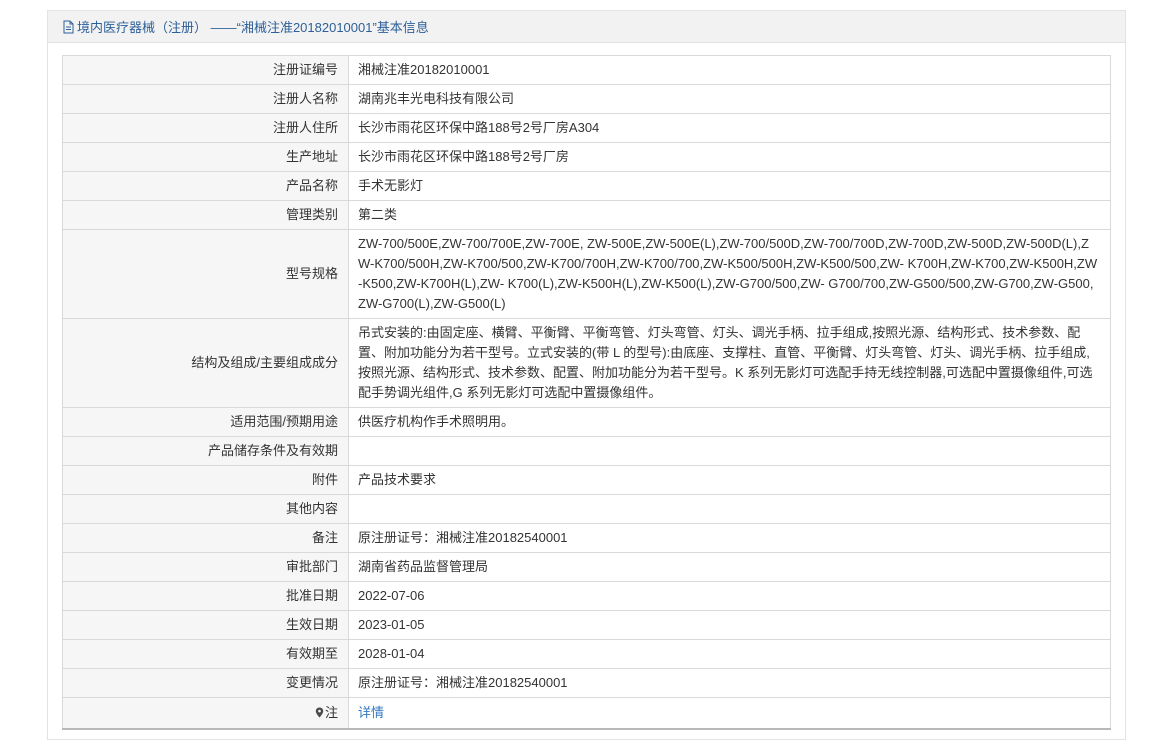 Image resolution: width=1150 pixels, height=753 pixels. I want to click on row-label: 审批部门, so click(205, 567).